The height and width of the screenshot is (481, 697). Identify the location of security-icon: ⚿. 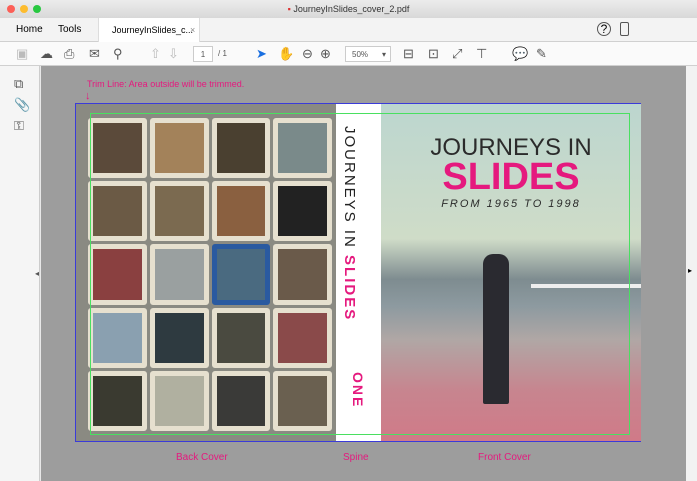
(19, 126).